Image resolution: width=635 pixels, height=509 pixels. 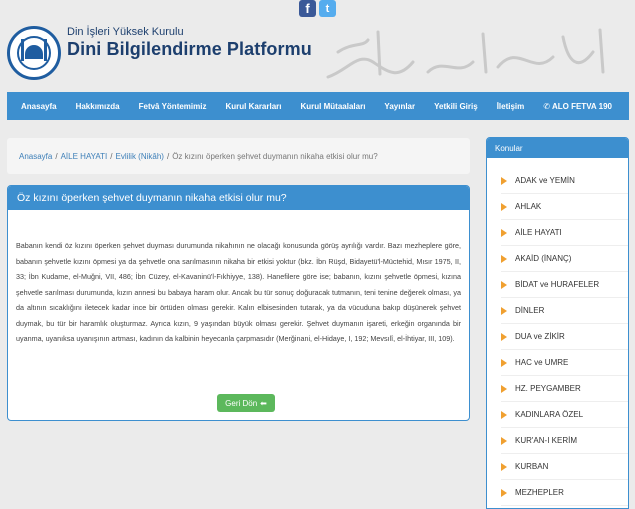 I want to click on diyanet-logo-icon, so click(x=34, y=53).